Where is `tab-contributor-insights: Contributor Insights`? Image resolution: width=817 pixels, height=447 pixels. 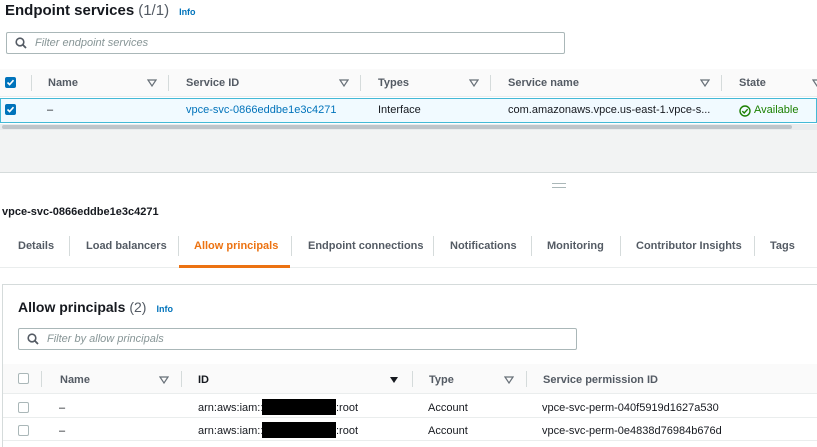 tab-contributor-insights: Contributor Insights is located at coordinates (689, 246).